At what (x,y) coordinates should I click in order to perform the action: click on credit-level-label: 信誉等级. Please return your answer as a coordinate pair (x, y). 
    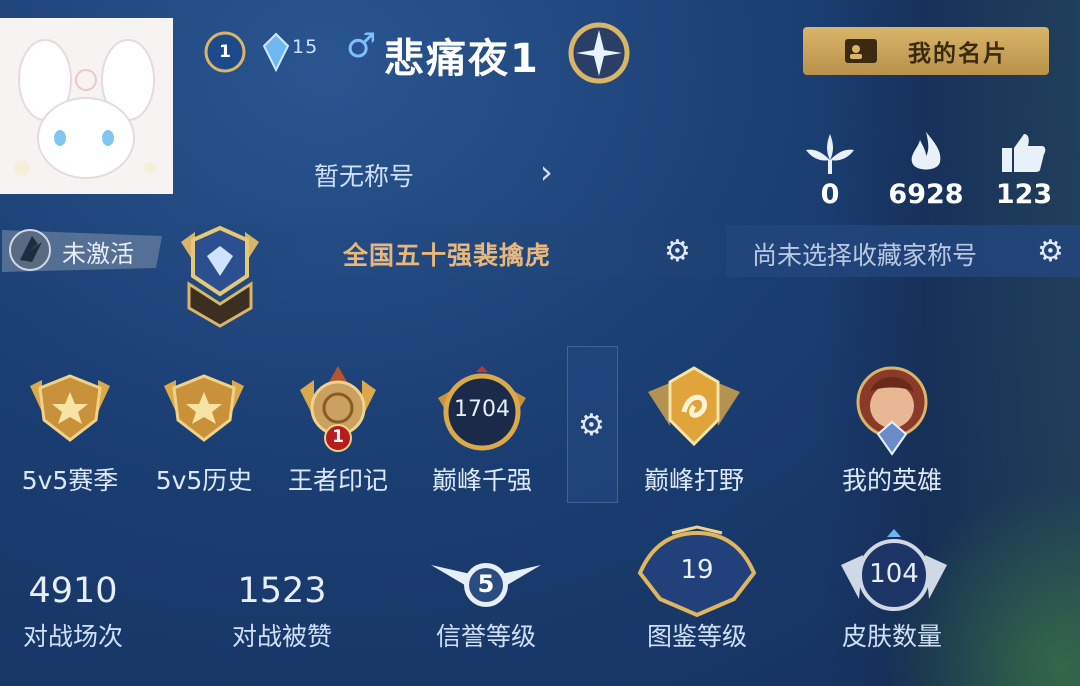
    Looking at the image, I should click on (485, 636).